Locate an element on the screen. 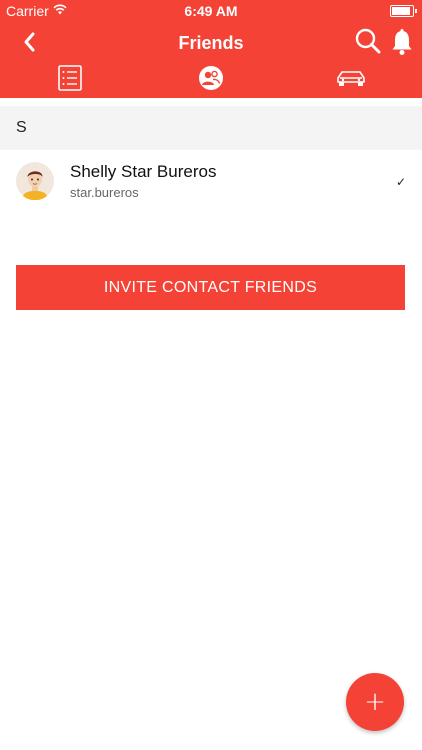 Image resolution: width=422 pixels, height=750 pixels. battery-level is located at coordinates (401, 11).